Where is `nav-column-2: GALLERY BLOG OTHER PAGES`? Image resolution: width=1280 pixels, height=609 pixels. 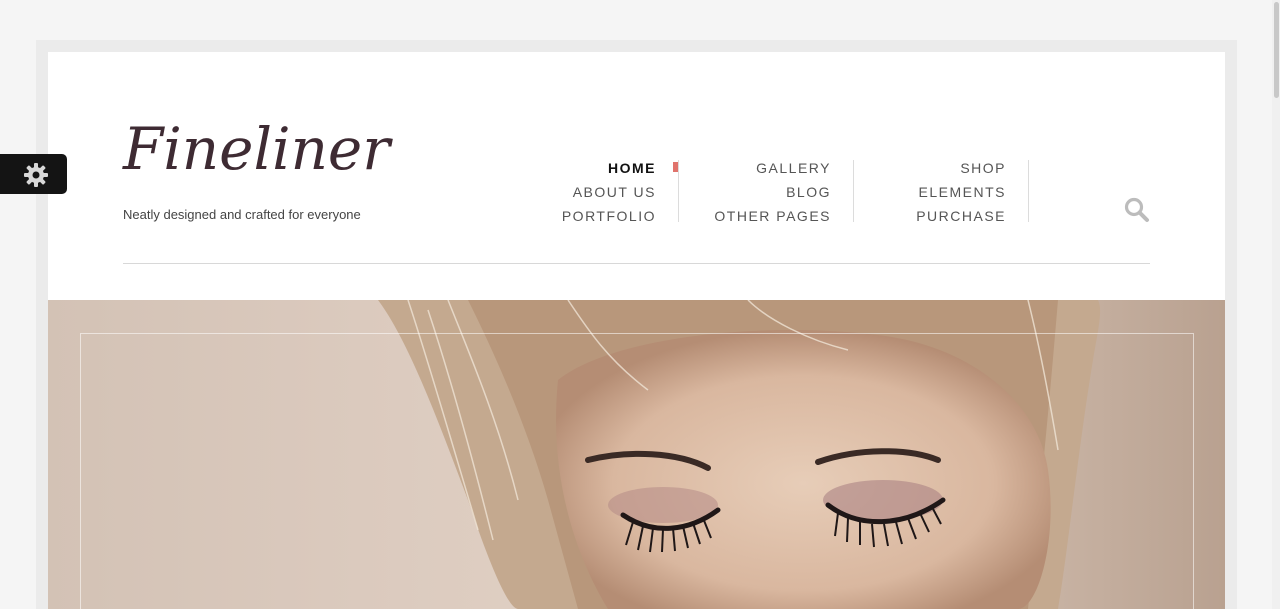
nav-column-2: GALLERY BLOG OTHER PAGES is located at coordinates (767, 192).